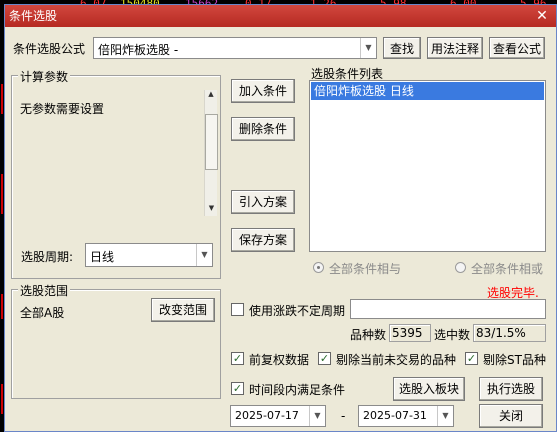 Image resolution: width=557 pixels, height=432 pixels. Describe the element at coordinates (211, 142) in the screenshot. I see `scroll-thumb` at that location.